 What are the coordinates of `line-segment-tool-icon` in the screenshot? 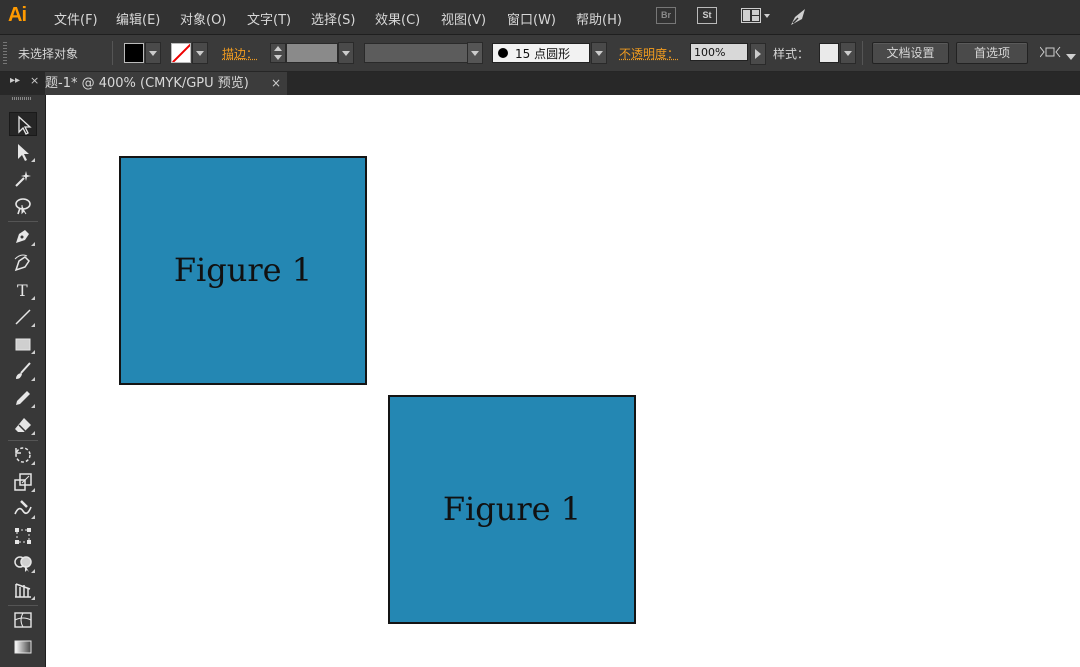 It's located at (23, 317).